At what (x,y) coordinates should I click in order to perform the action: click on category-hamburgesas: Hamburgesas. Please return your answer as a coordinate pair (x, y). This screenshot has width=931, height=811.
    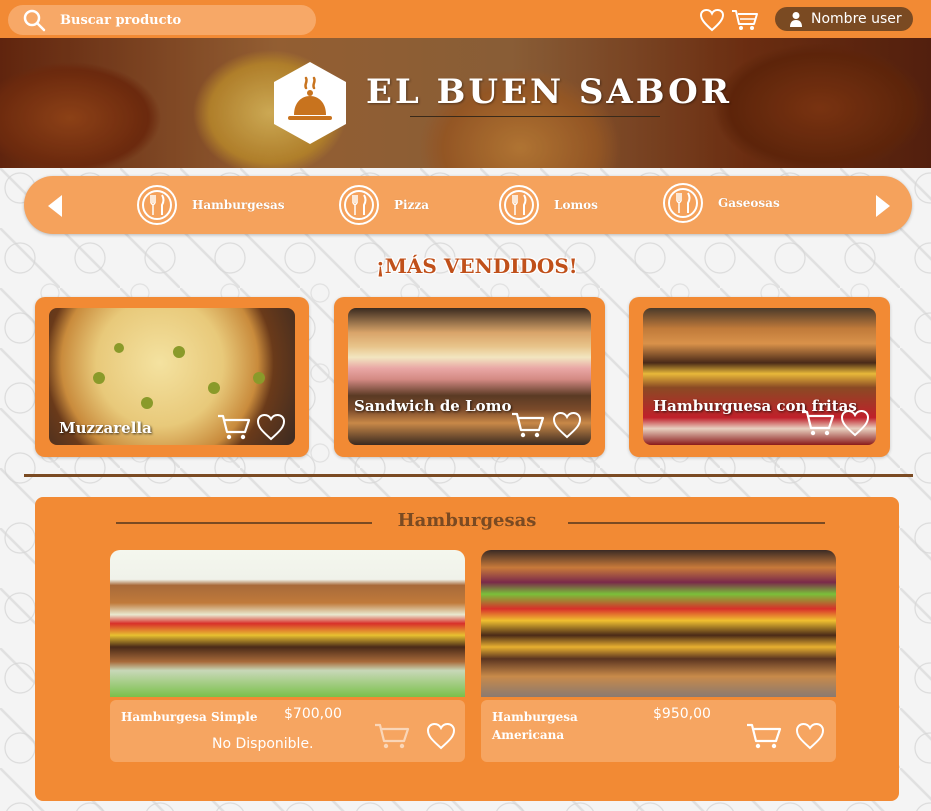
    Looking at the image, I should click on (210, 205).